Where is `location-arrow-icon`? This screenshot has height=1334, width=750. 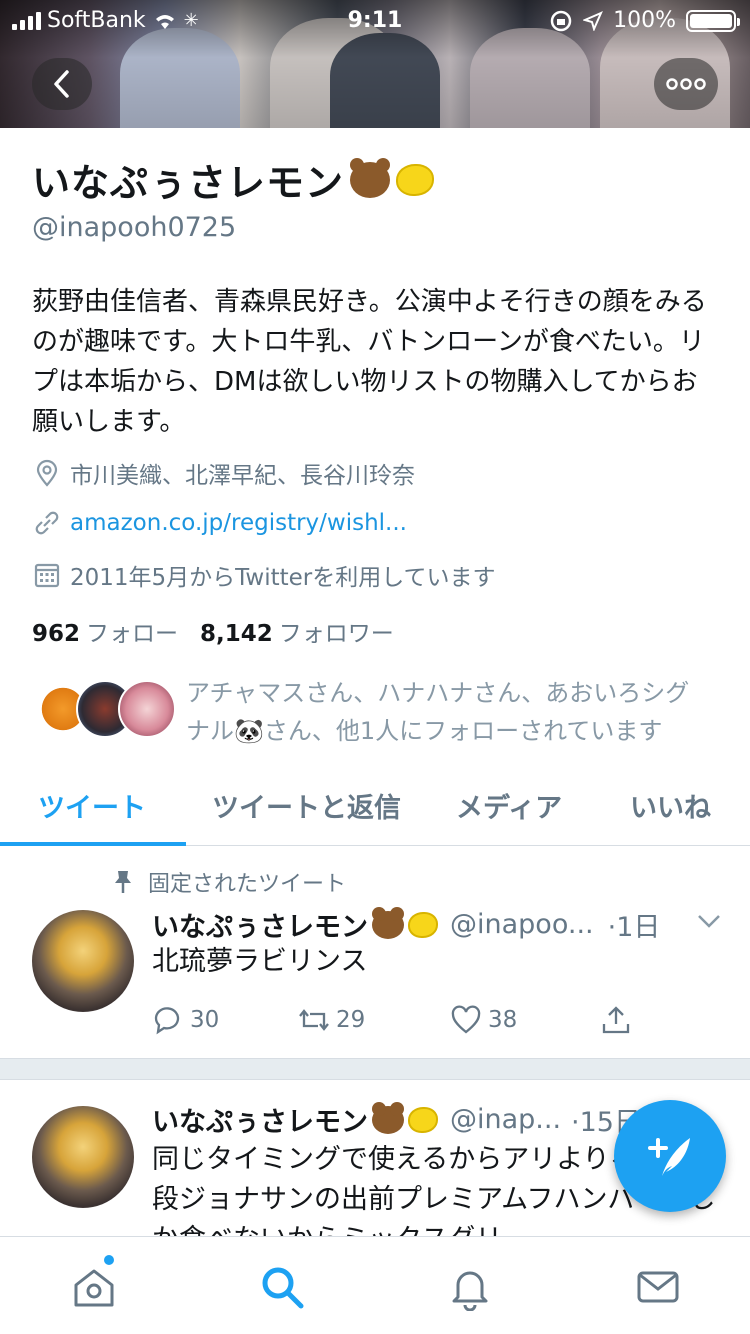
location-arrow-icon is located at coordinates (593, 20).